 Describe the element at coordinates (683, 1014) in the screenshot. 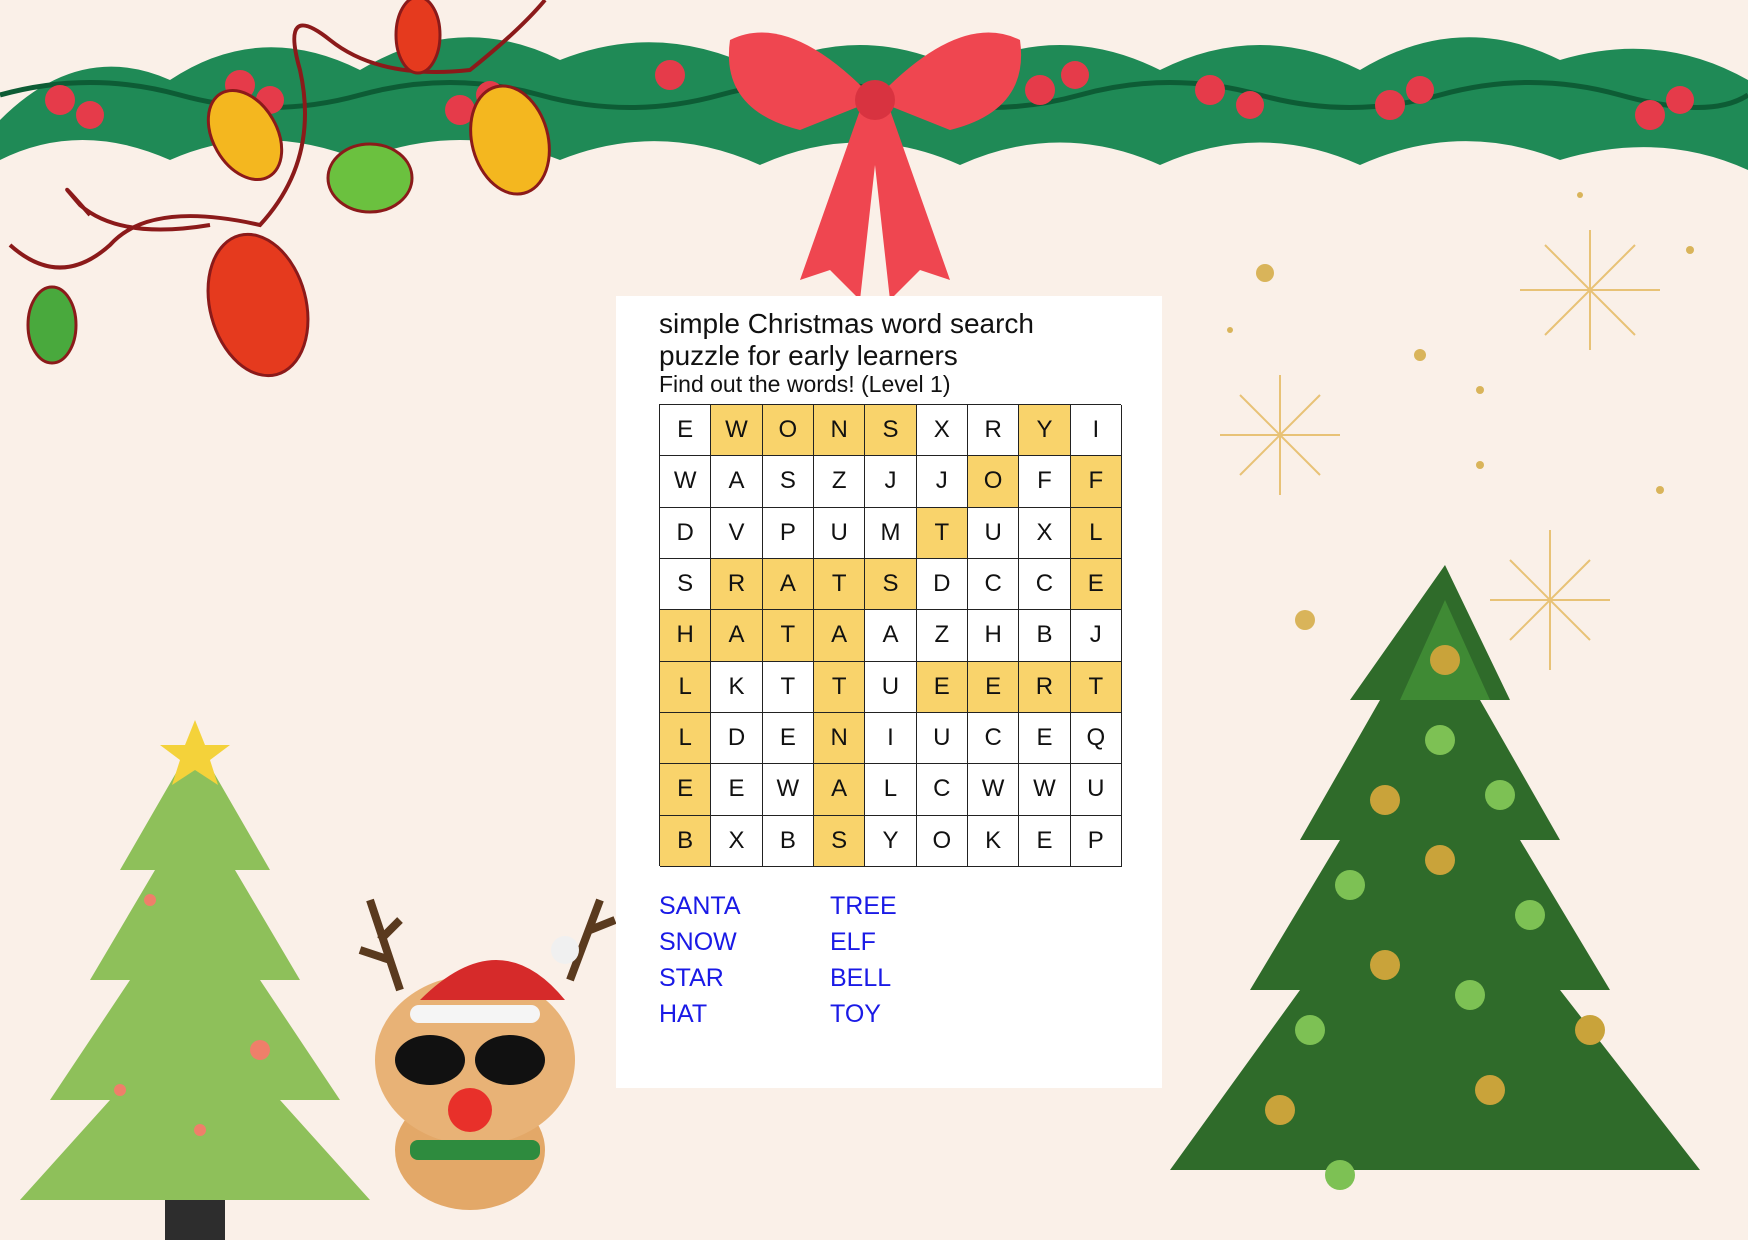

I see `word-list-item: HAT` at that location.